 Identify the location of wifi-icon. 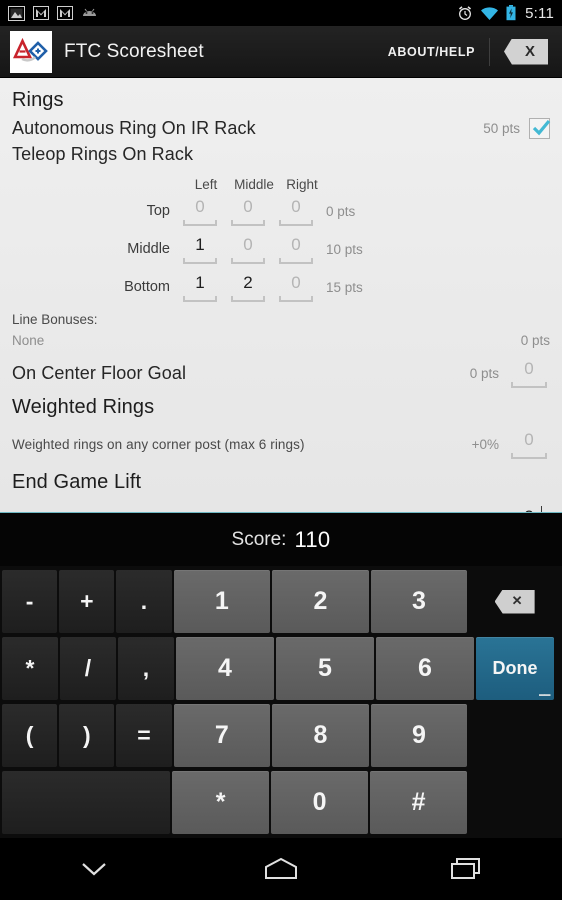
(490, 13).